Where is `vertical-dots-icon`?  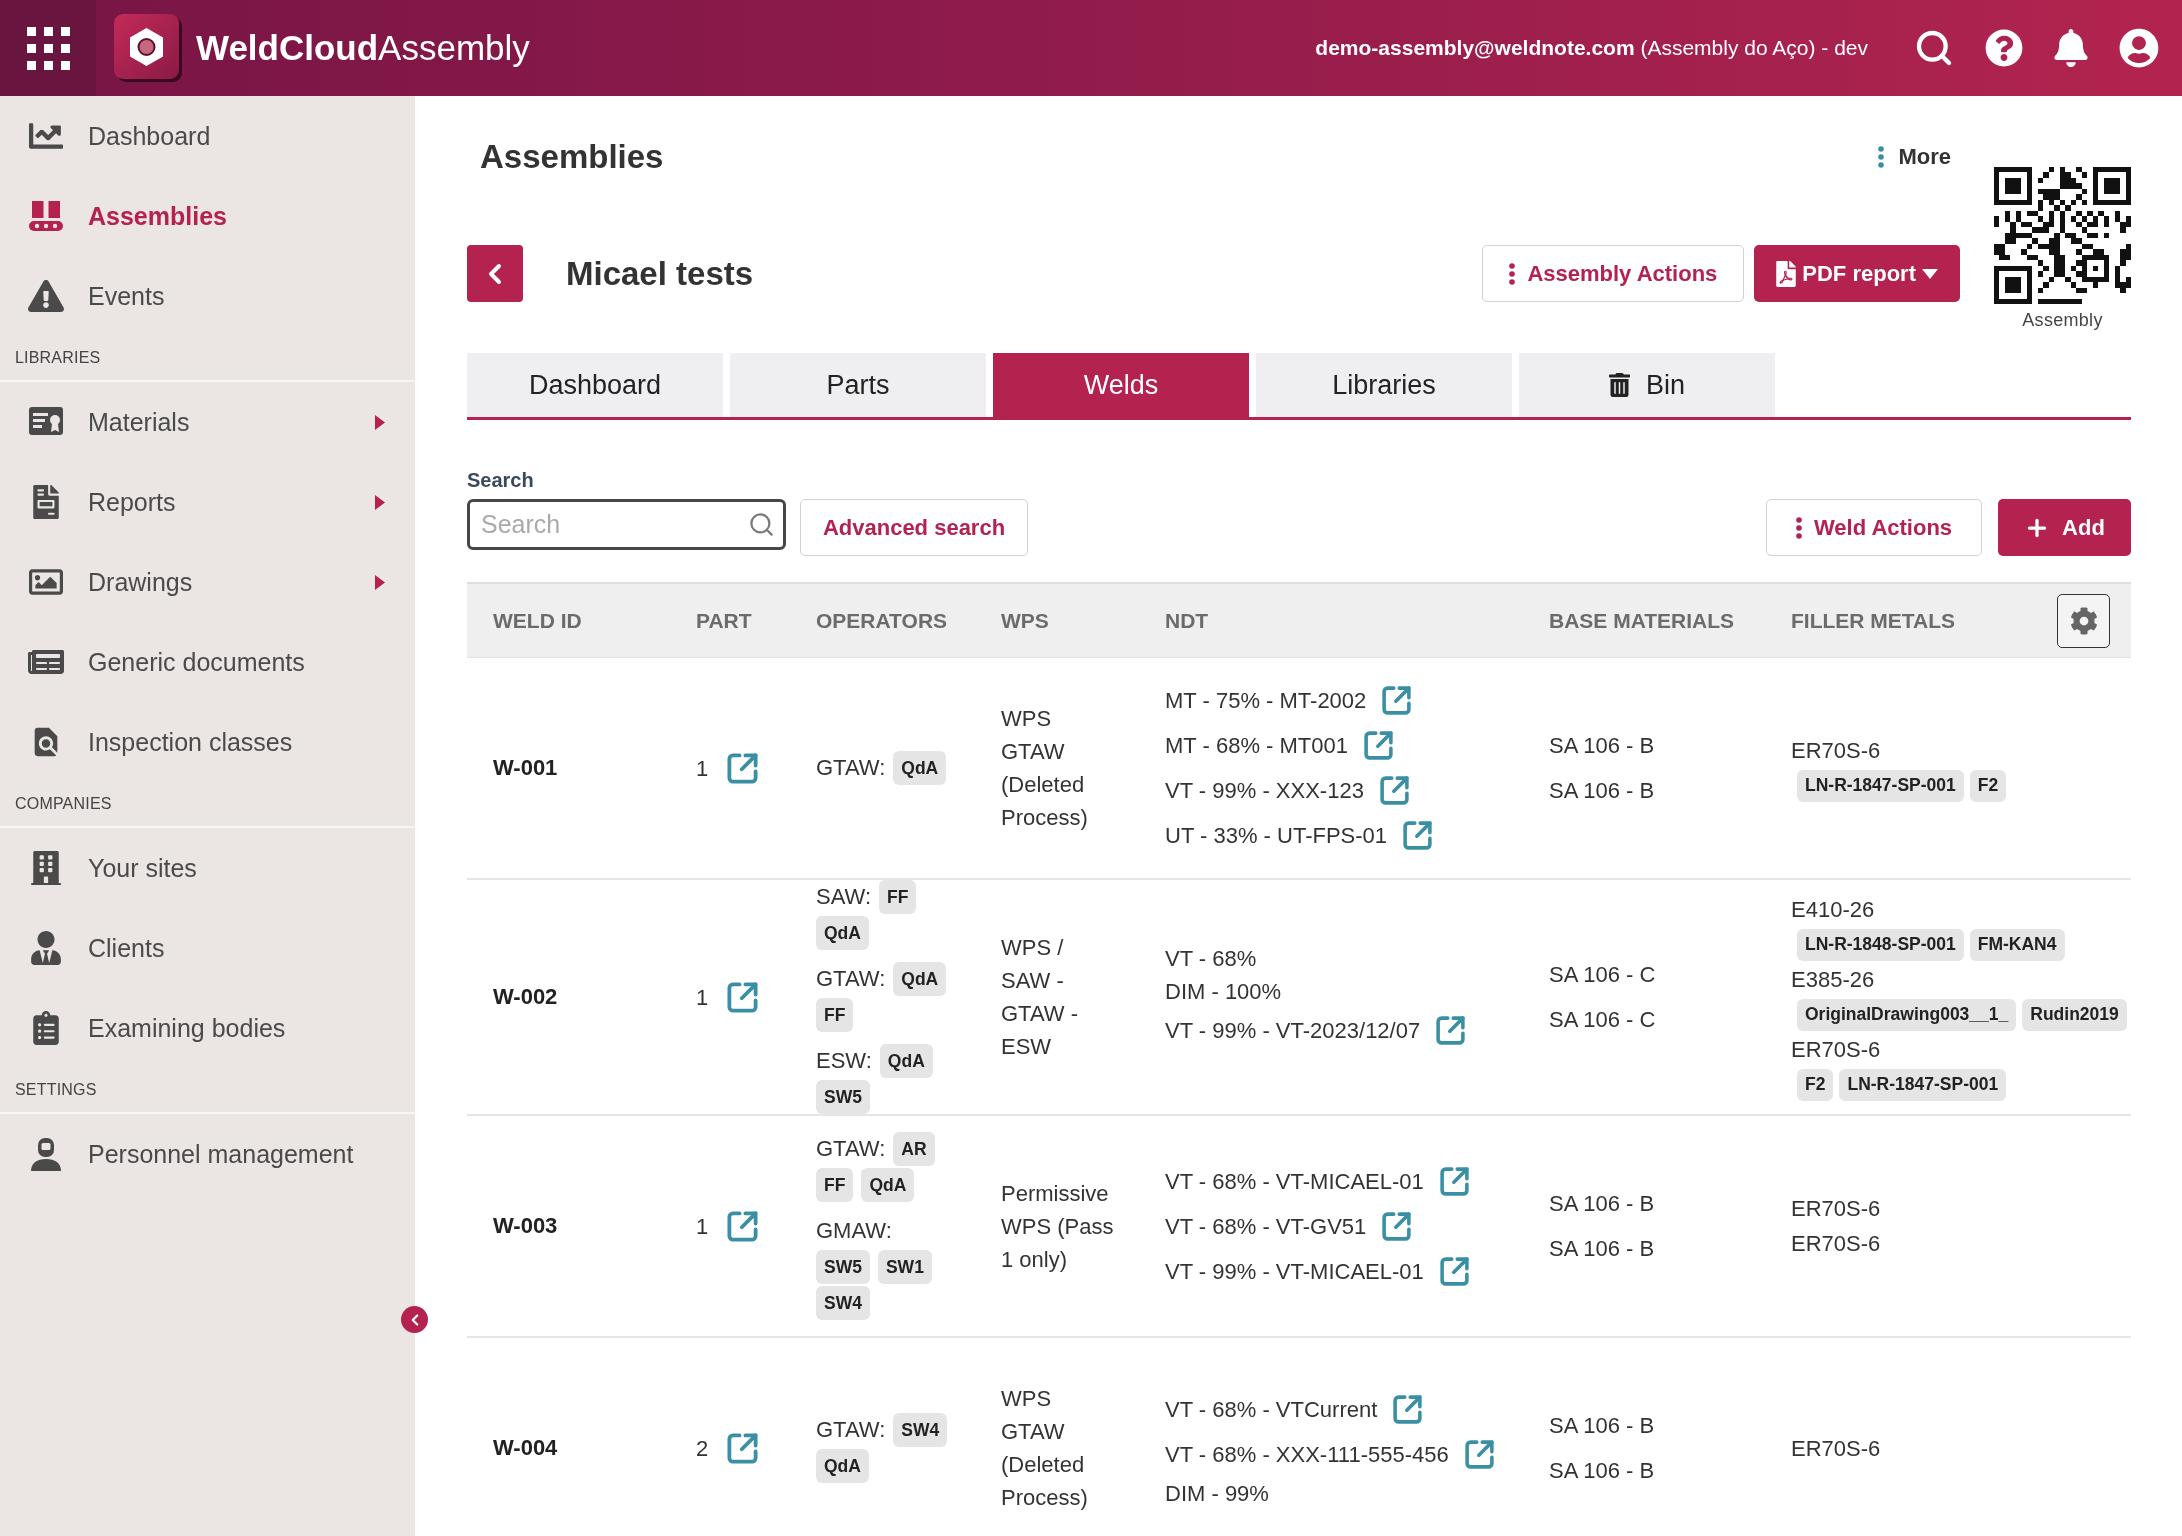
vertical-dots-icon is located at coordinates (1798, 527).